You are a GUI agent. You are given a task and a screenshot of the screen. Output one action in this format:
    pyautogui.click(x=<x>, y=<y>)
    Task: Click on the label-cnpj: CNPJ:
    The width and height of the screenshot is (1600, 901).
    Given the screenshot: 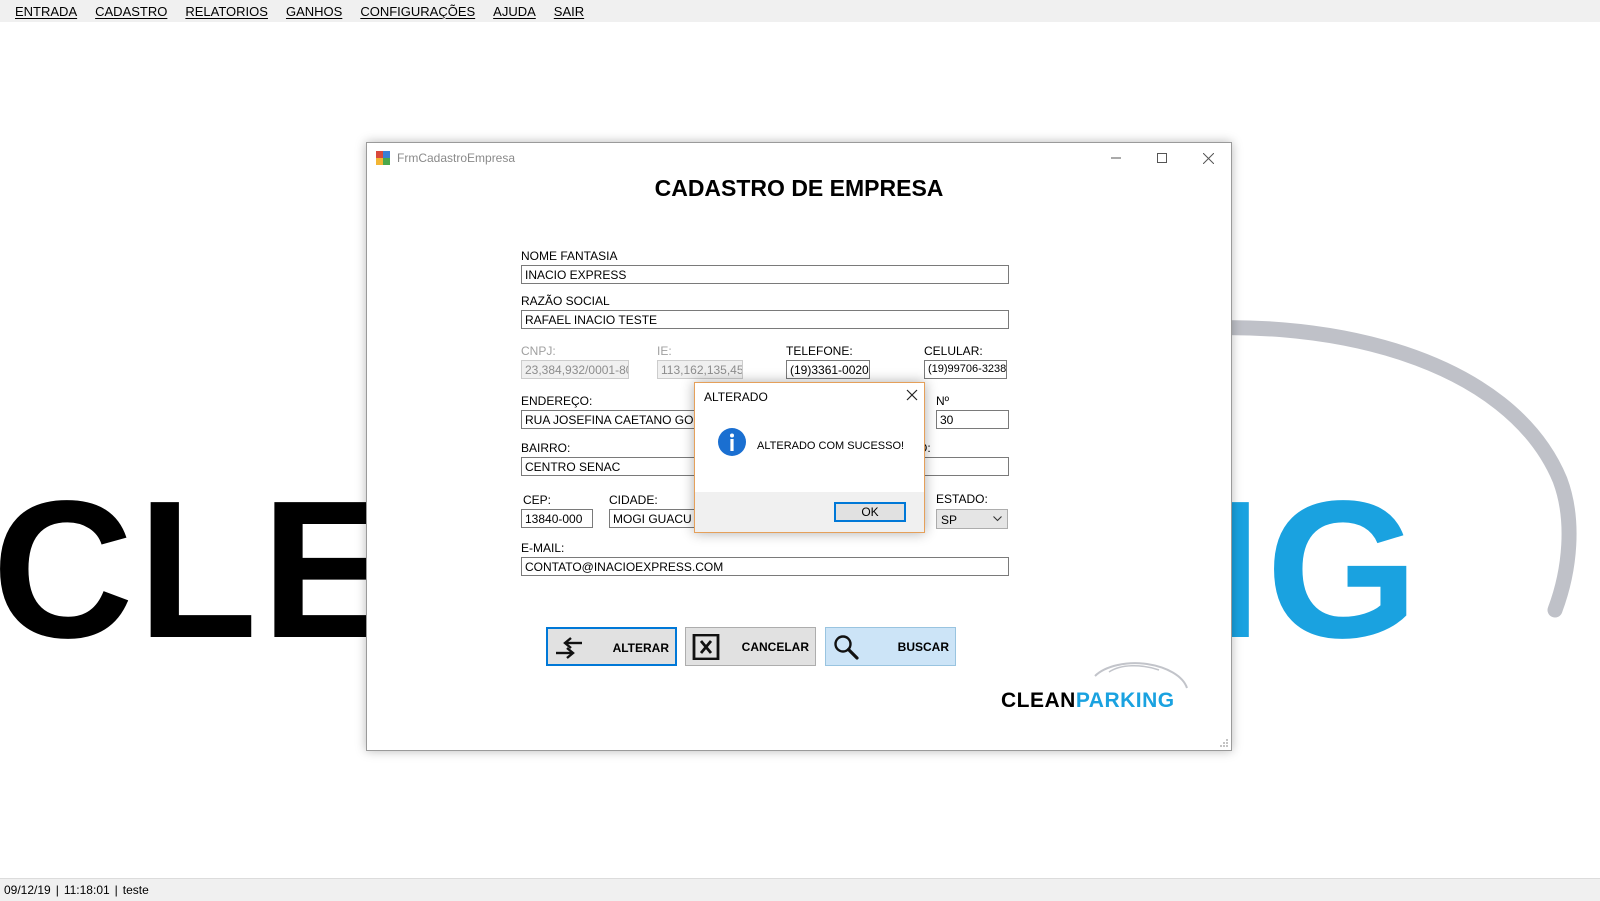 What is the action you would take?
    pyautogui.click(x=538, y=351)
    